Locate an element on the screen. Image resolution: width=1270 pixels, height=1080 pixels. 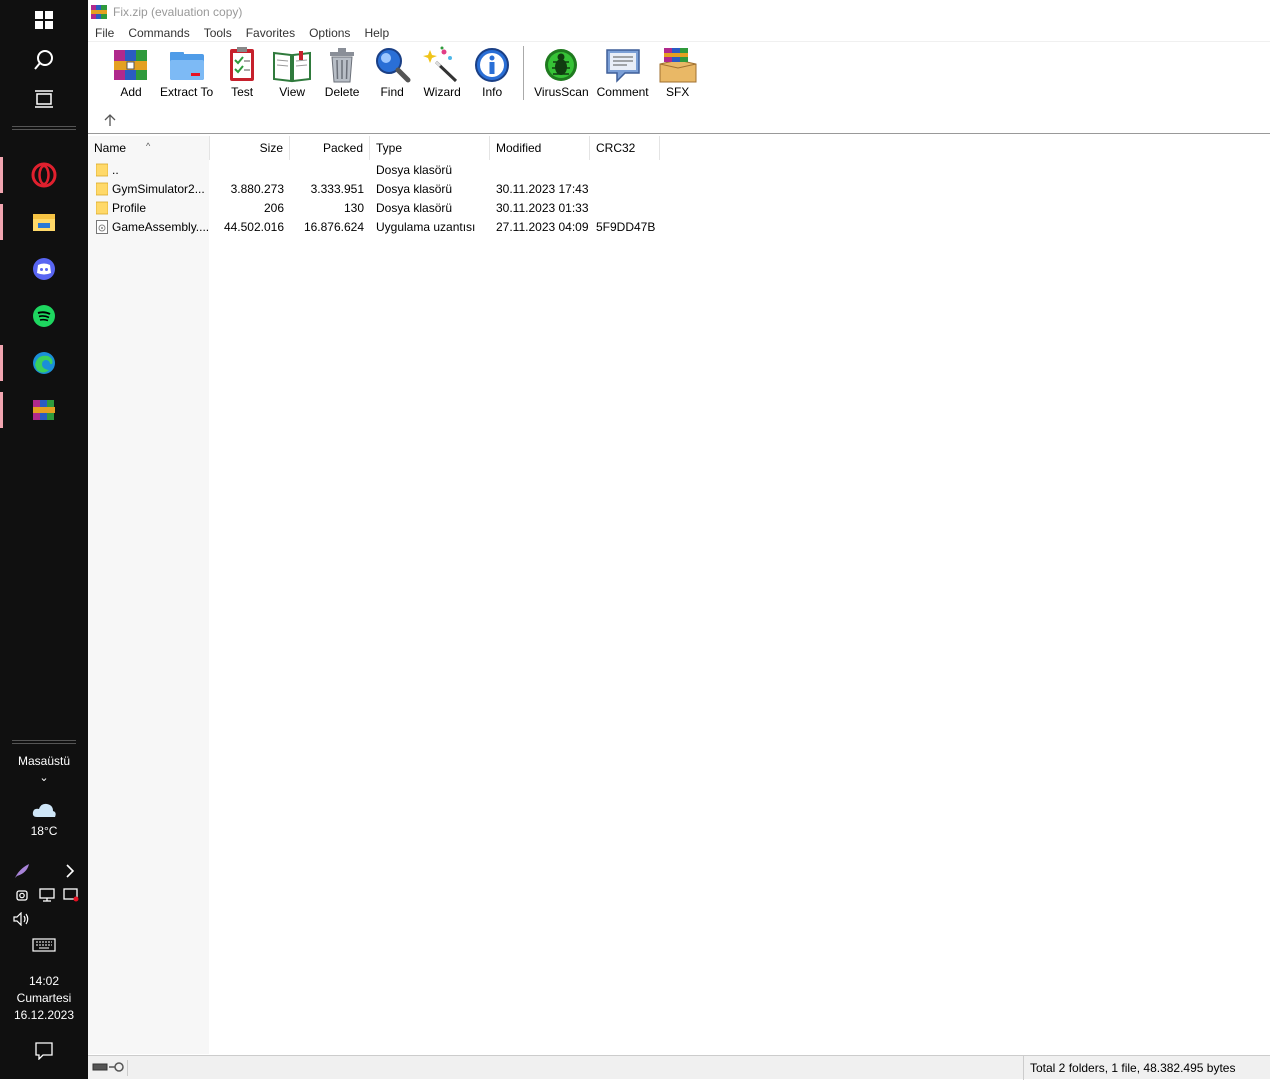
notification-icon is located at coordinates (44, 1051).